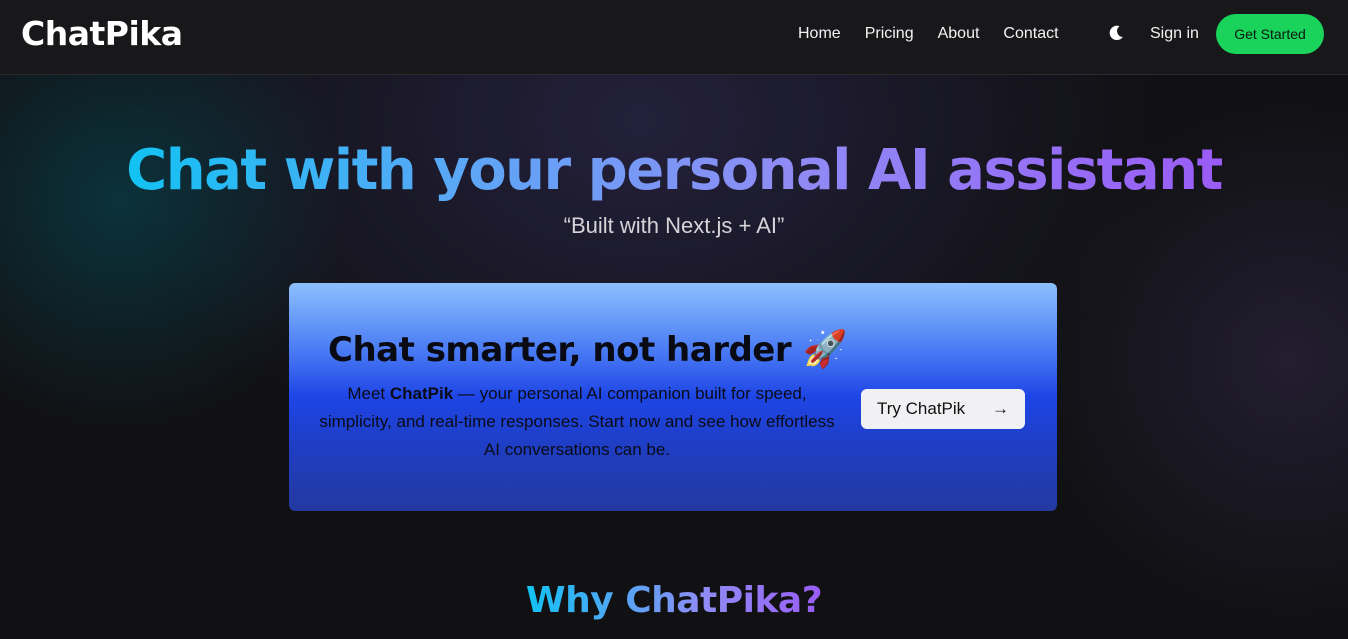  What do you see at coordinates (1174, 34) in the screenshot?
I see `signin-link: Sign in` at bounding box center [1174, 34].